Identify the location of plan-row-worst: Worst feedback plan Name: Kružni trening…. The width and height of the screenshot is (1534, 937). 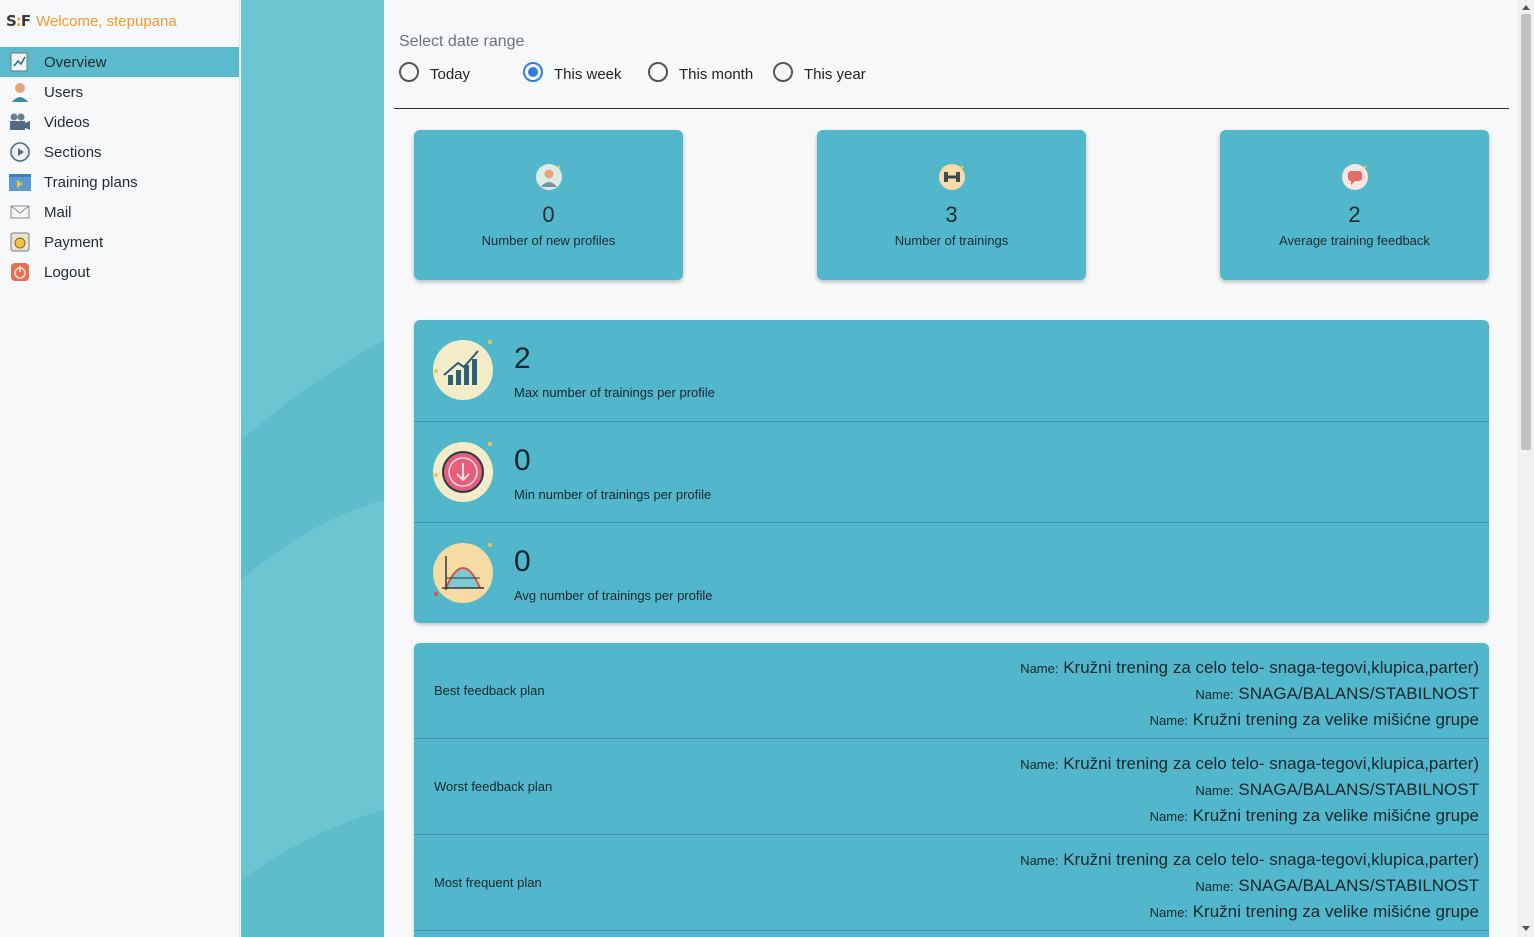
(951, 787).